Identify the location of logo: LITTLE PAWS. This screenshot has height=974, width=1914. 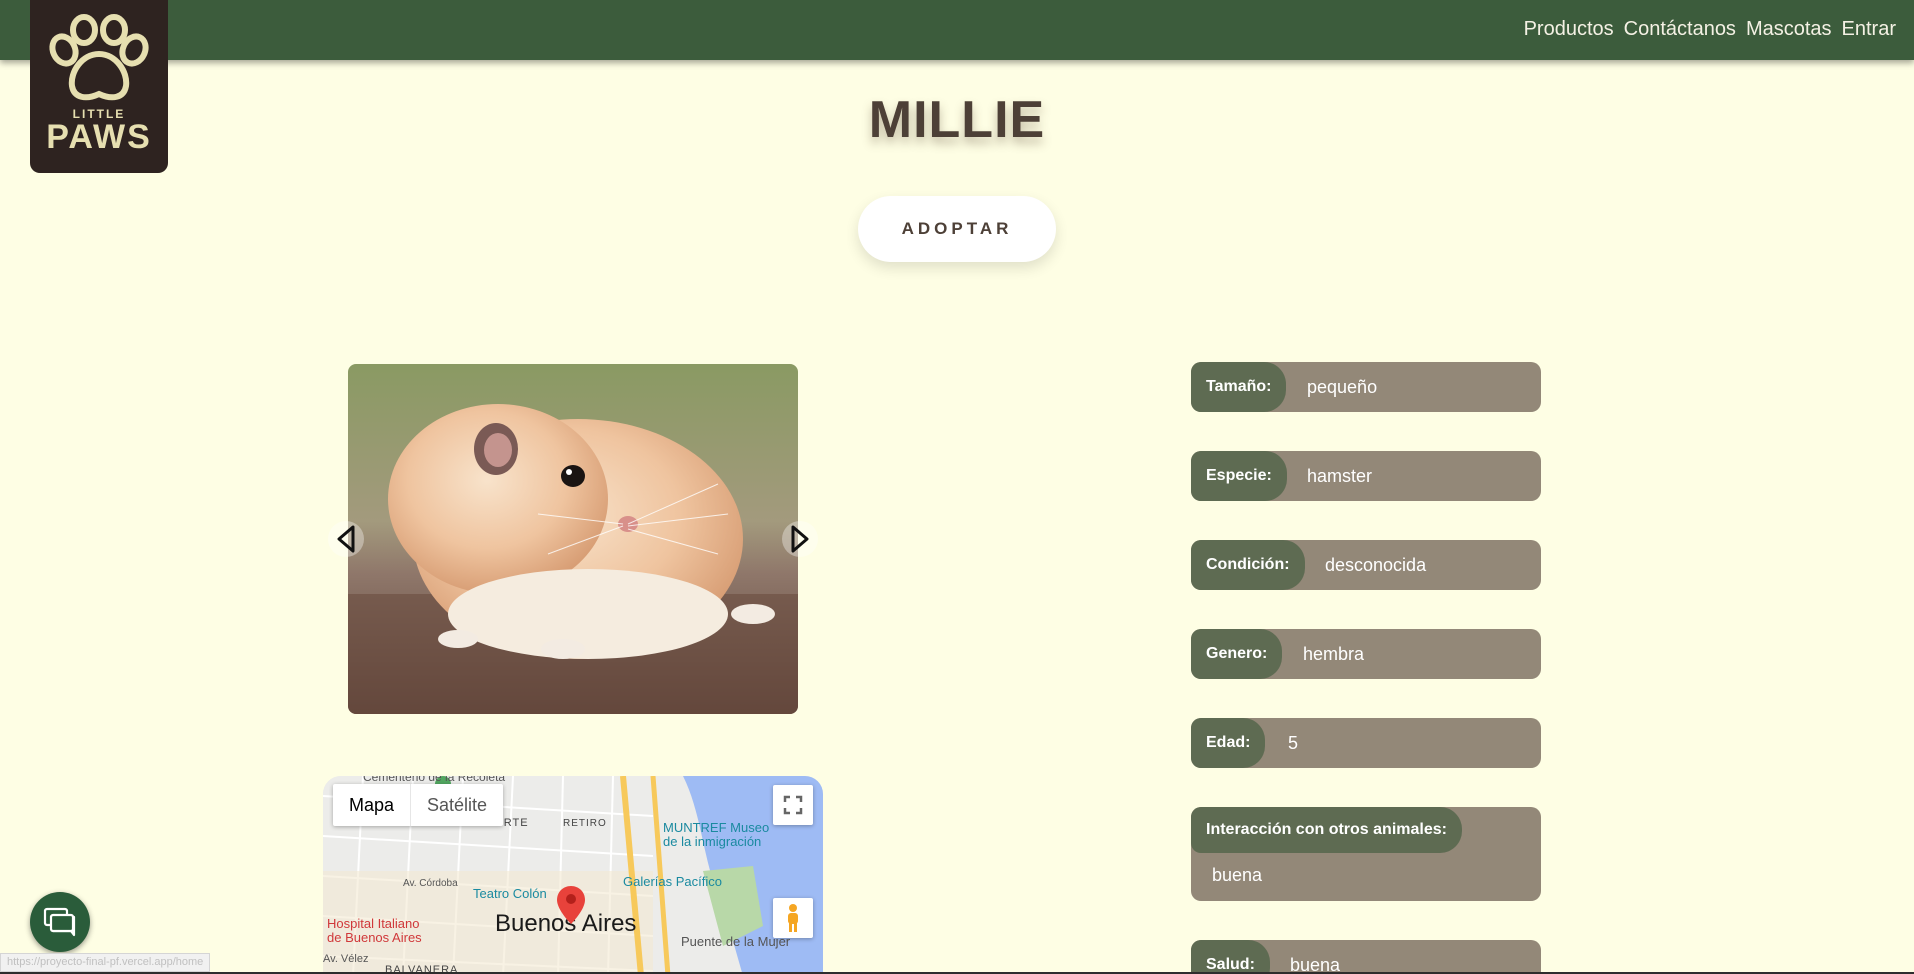
(99, 86).